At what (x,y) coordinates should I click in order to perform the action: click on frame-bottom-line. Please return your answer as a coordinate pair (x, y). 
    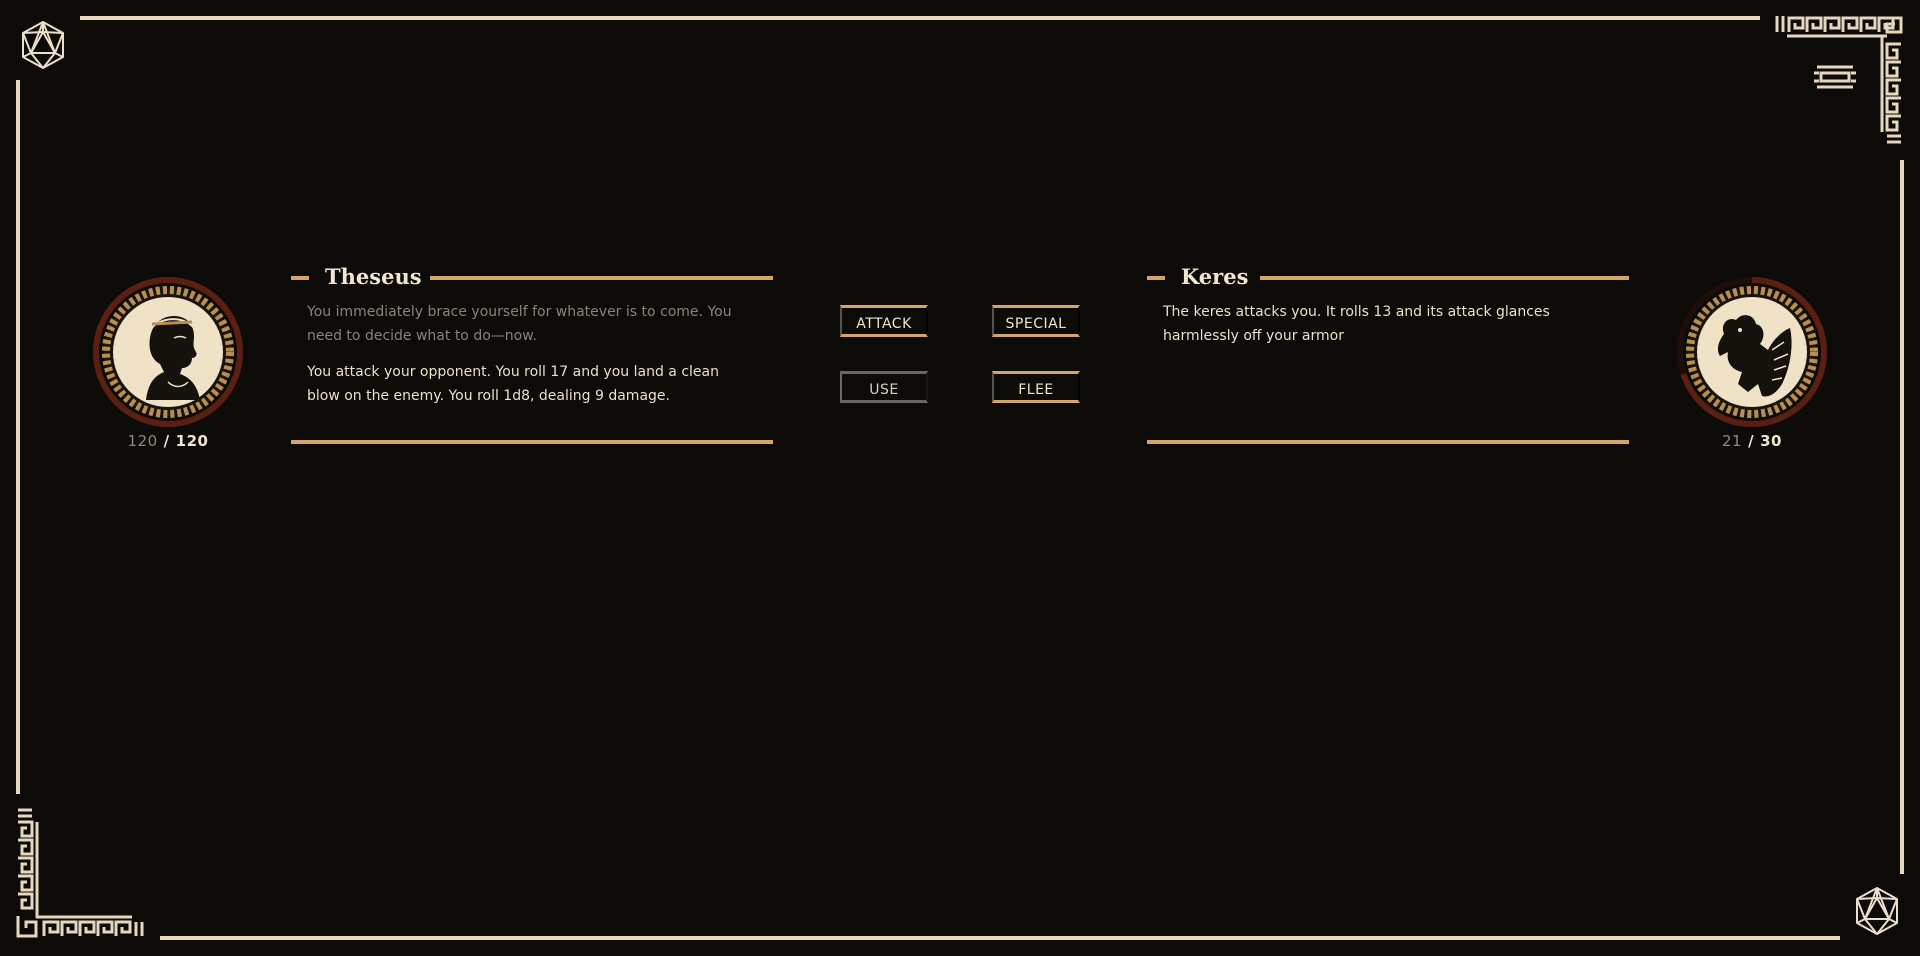
    Looking at the image, I should click on (1000, 938).